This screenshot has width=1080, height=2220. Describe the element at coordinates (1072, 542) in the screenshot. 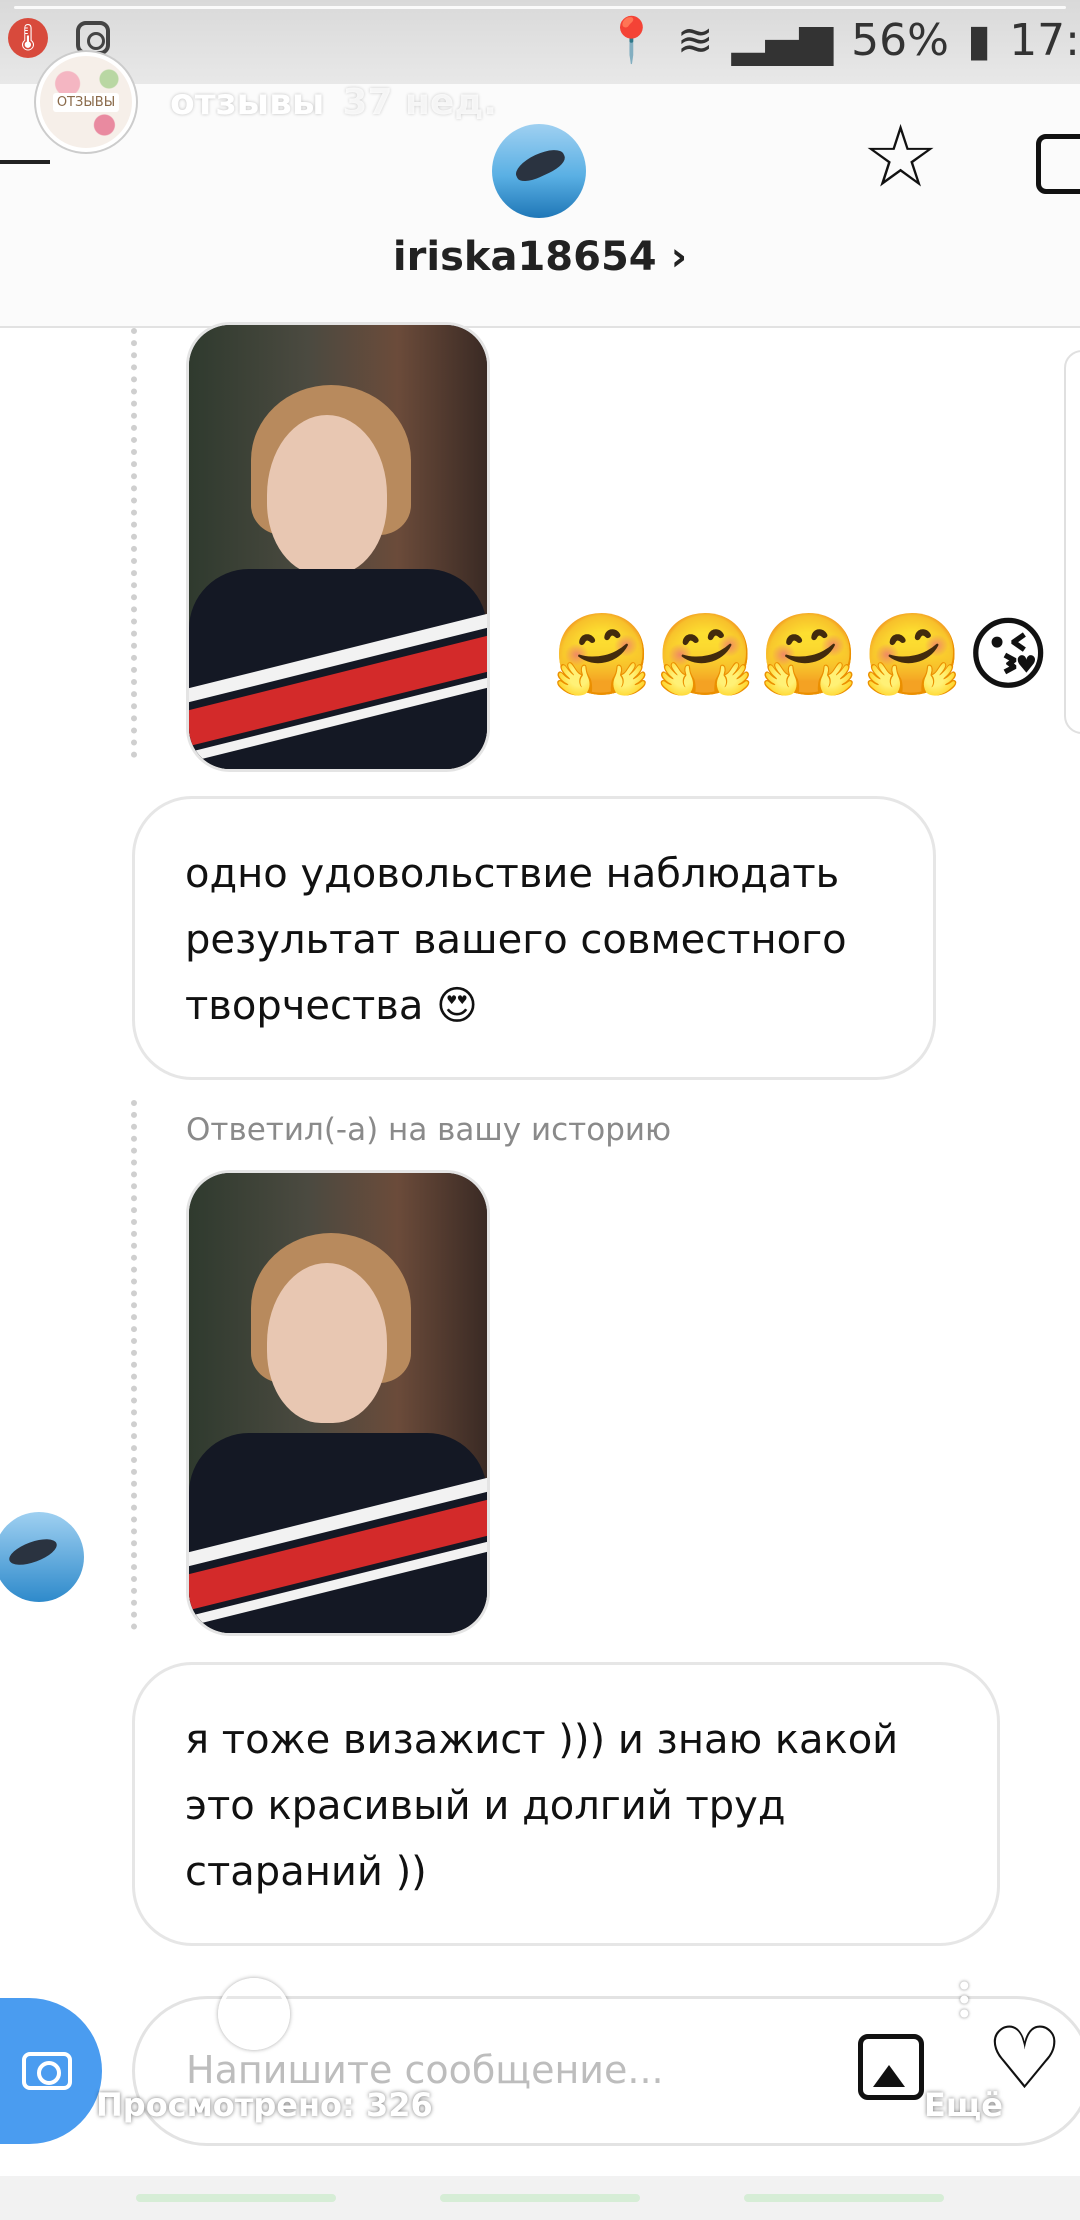

I see `scroll-indicator` at that location.